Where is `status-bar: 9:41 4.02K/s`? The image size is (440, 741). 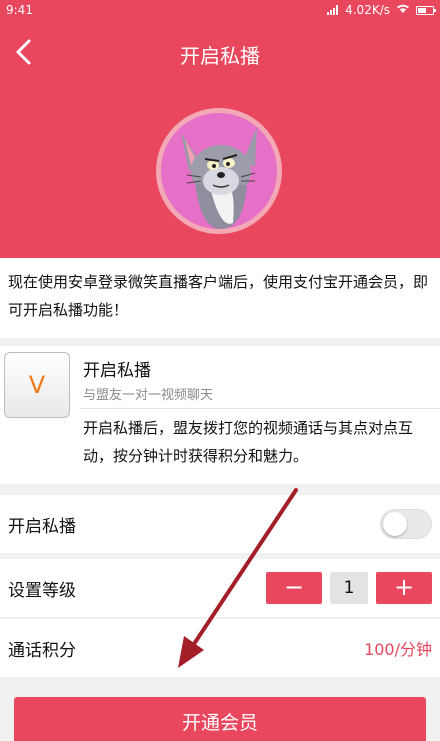
status-bar: 9:41 4.02K/s is located at coordinates (220, 10).